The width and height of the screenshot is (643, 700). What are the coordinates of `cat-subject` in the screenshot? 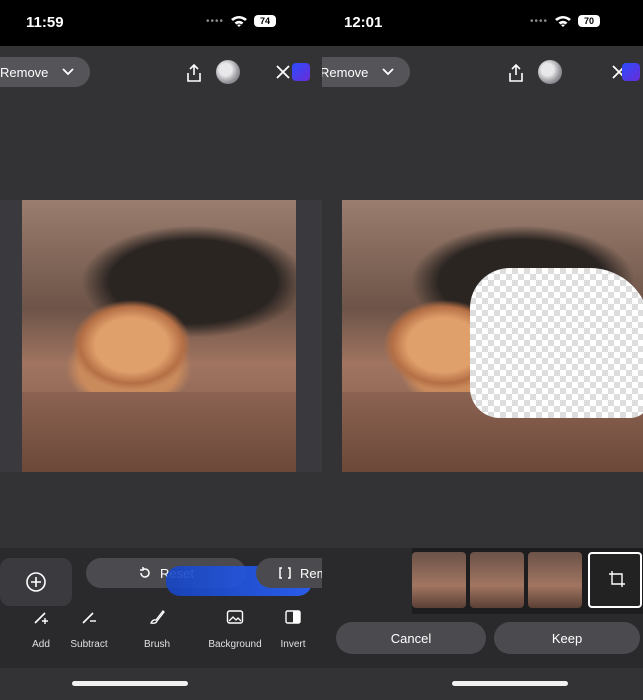 It's located at (125, 340).